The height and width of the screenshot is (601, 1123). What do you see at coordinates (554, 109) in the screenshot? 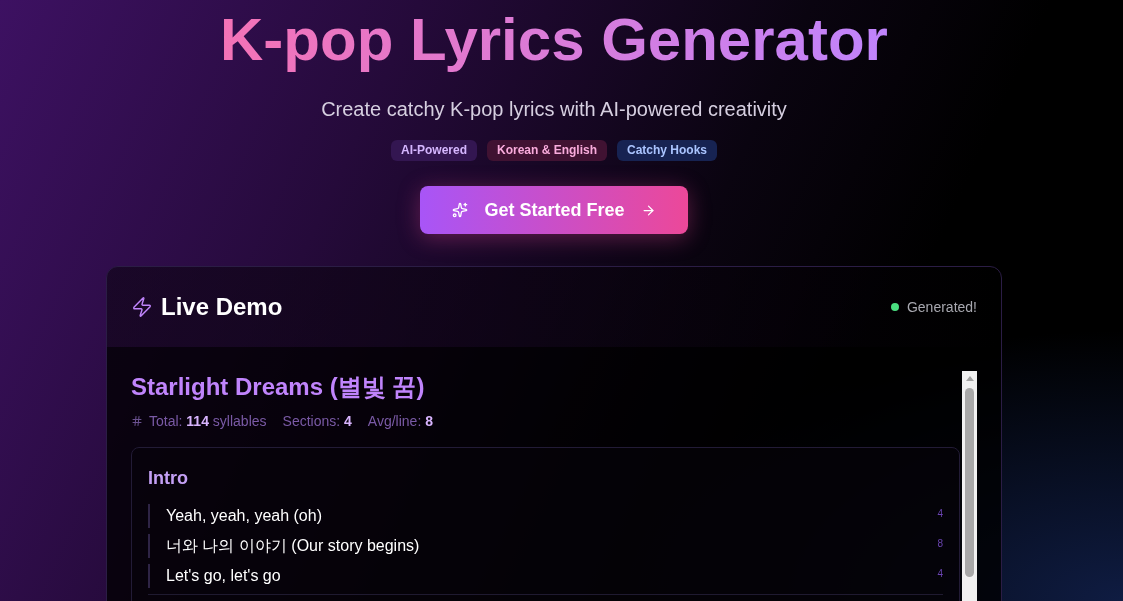
I see `subtitle: Create catchy K-pop lyrics with AI-powered creativity` at bounding box center [554, 109].